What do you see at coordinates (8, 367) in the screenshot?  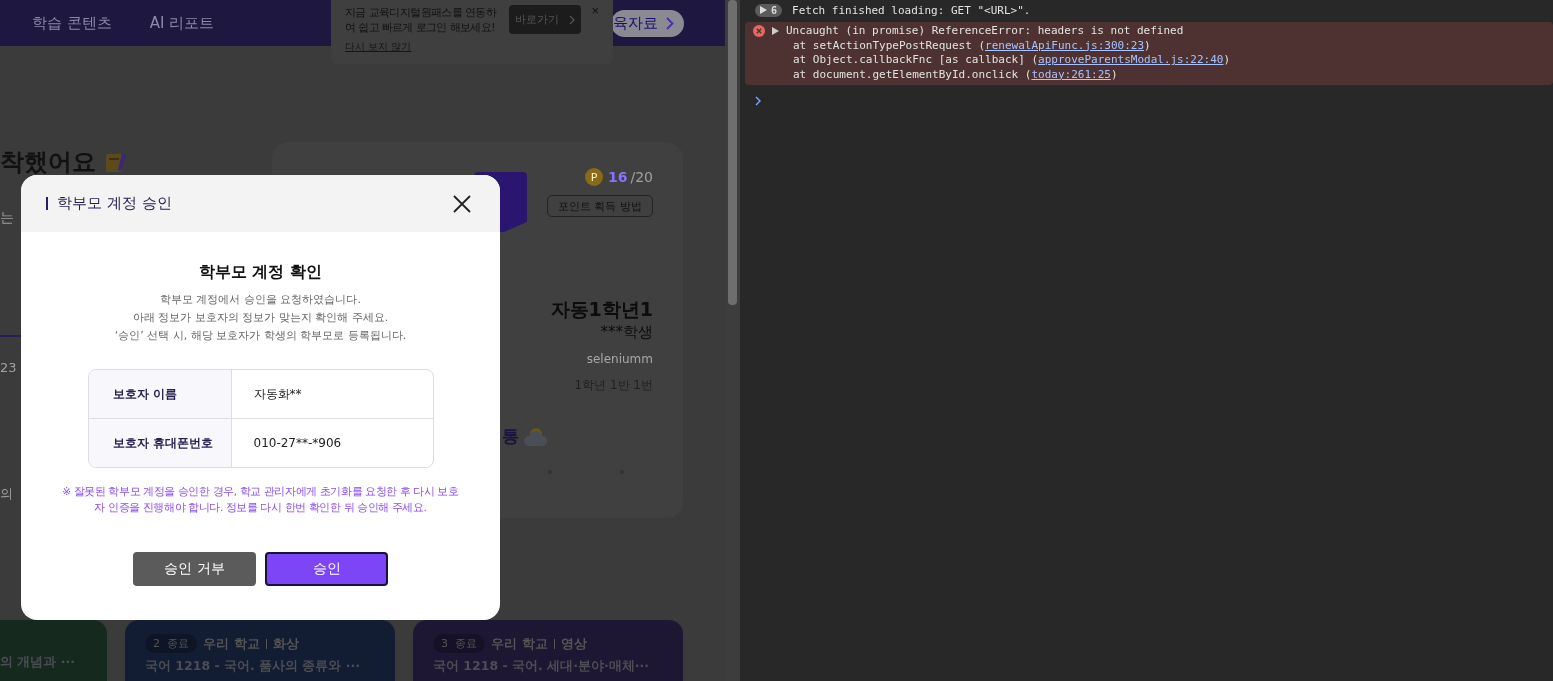 I see `date-text: 23` at bounding box center [8, 367].